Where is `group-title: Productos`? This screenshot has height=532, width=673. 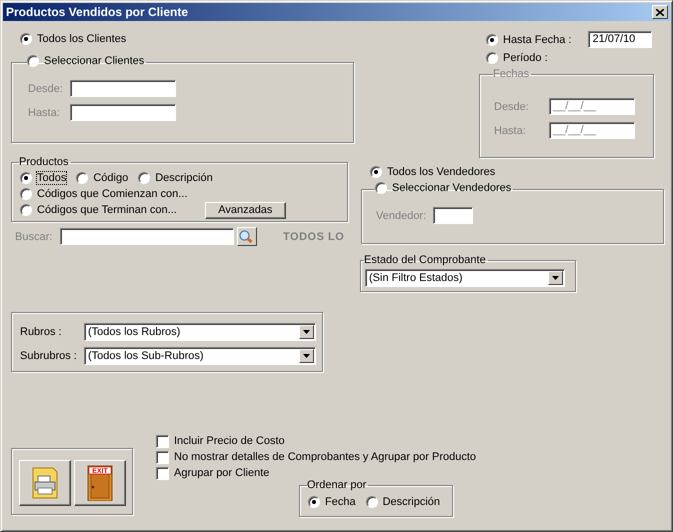 group-title: Productos is located at coordinates (44, 162).